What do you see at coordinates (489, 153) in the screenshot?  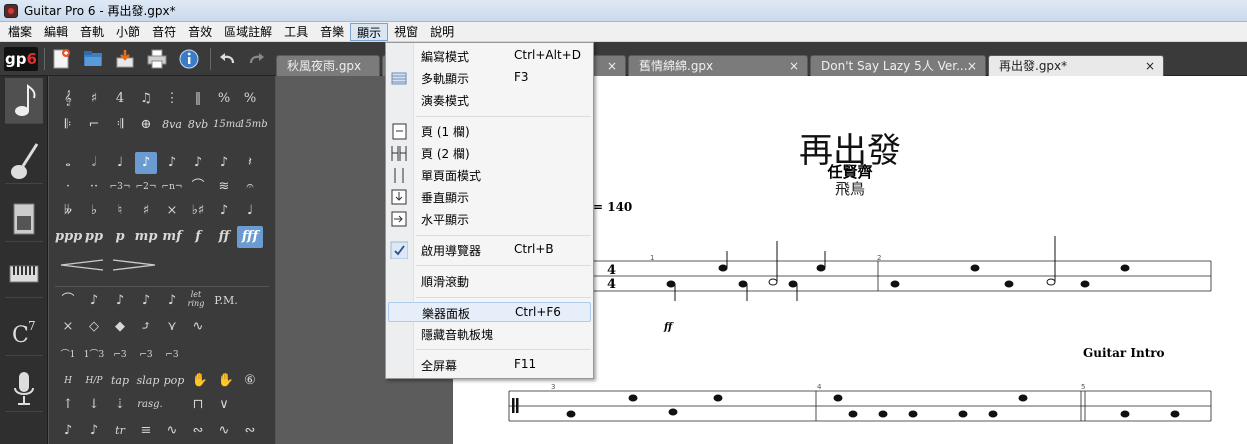 I see `menu-item-page-two-columns: 頁 (2 欄)` at bounding box center [489, 153].